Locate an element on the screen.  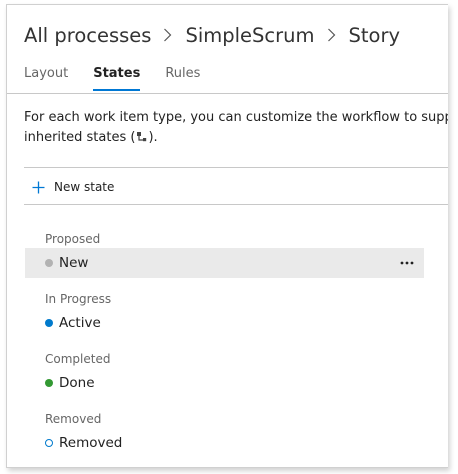
plus-icon is located at coordinates (38, 187).